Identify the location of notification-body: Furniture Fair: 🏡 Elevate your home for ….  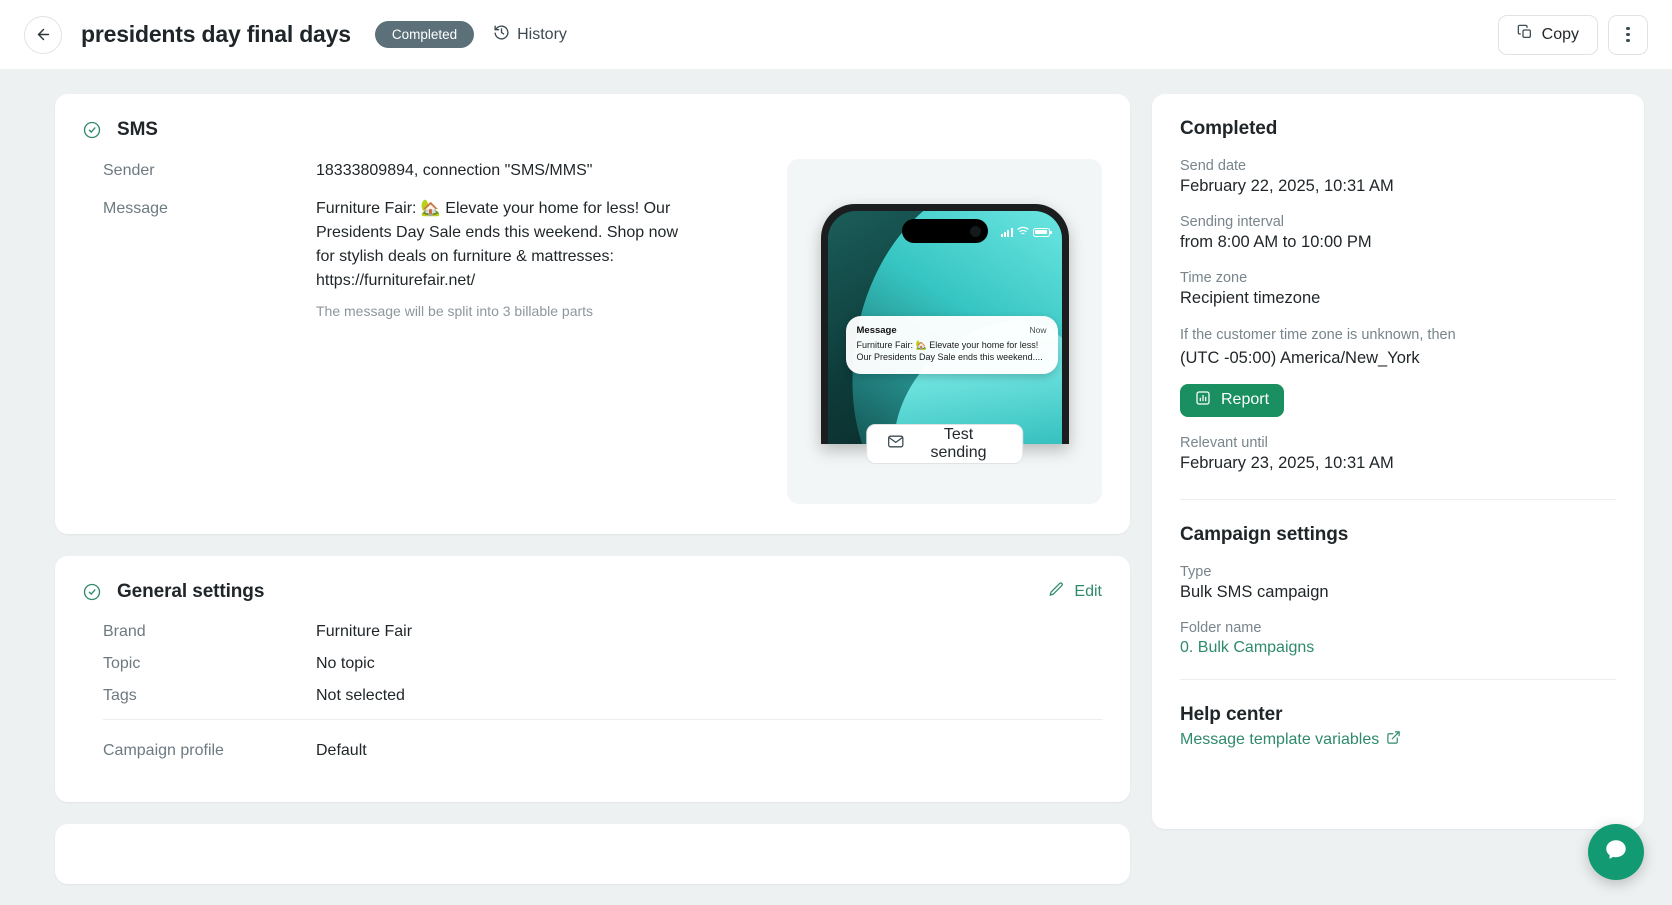
(949, 351).